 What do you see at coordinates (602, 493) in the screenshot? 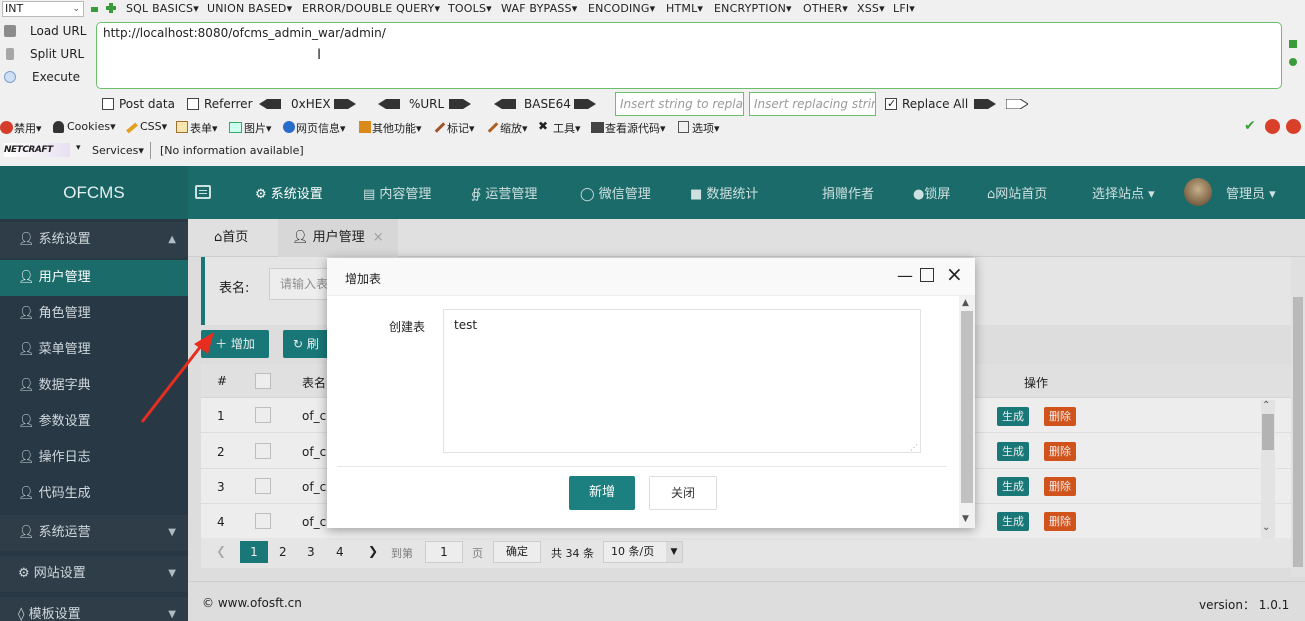
I see `submit-button: 新增` at bounding box center [602, 493].